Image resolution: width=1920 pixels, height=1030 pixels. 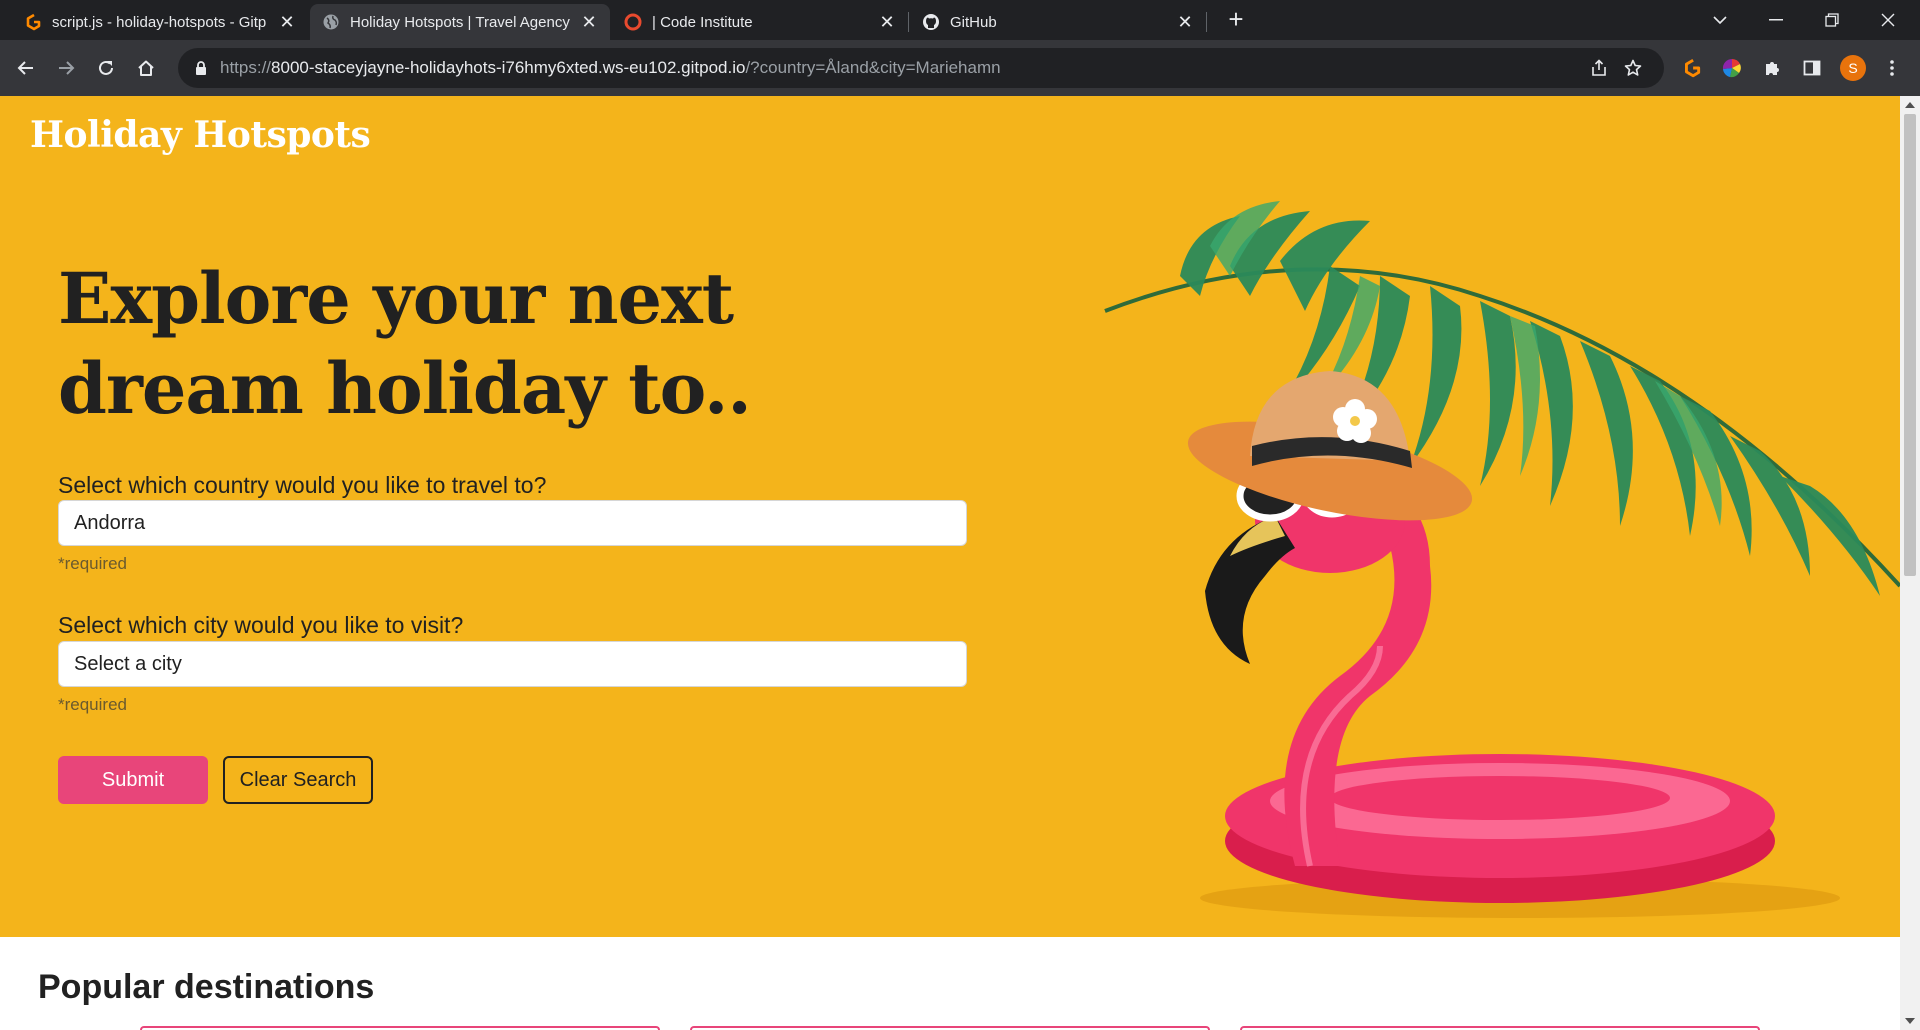 I want to click on browser-menu-icon, so click(x=1892, y=68).